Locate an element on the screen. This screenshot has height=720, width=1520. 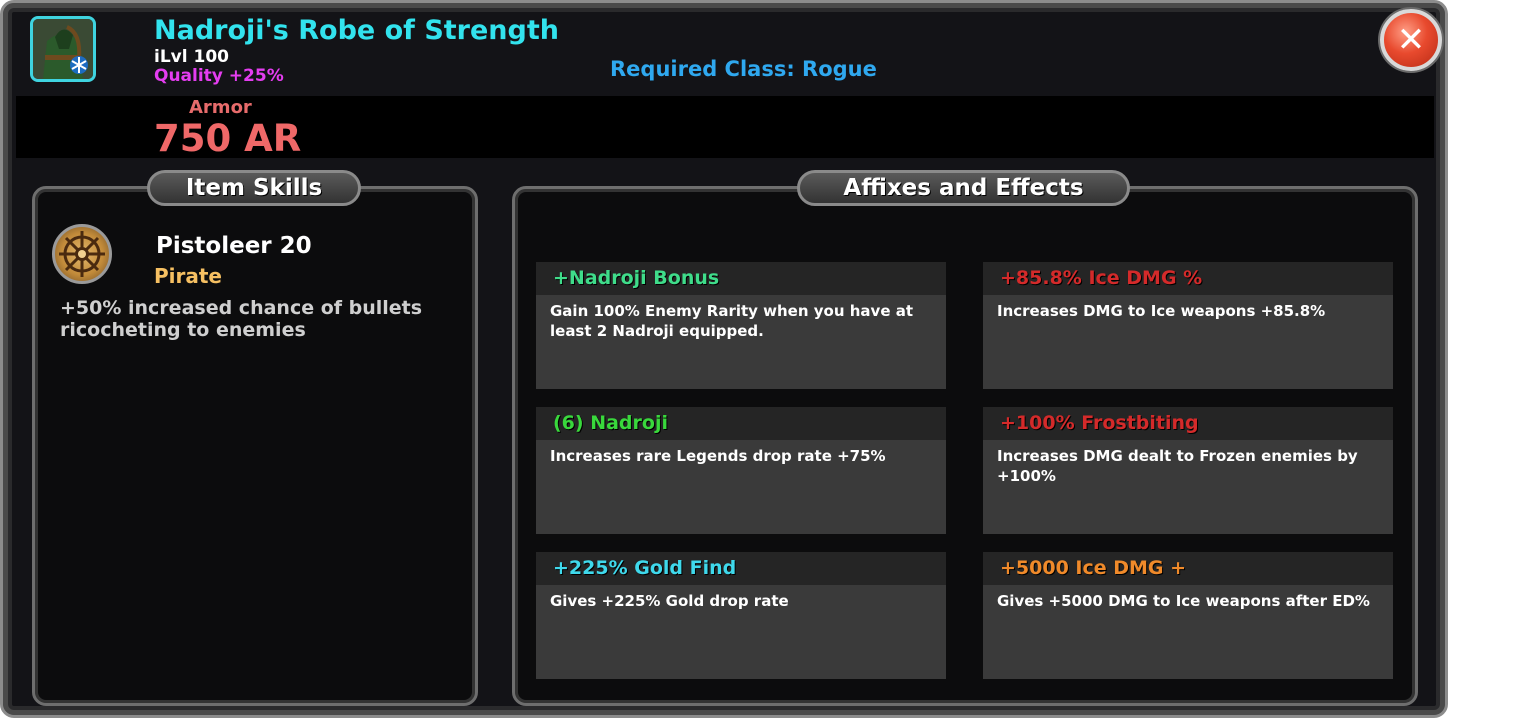
affix-title: +5000 Ice DMG + is located at coordinates (1188, 568).